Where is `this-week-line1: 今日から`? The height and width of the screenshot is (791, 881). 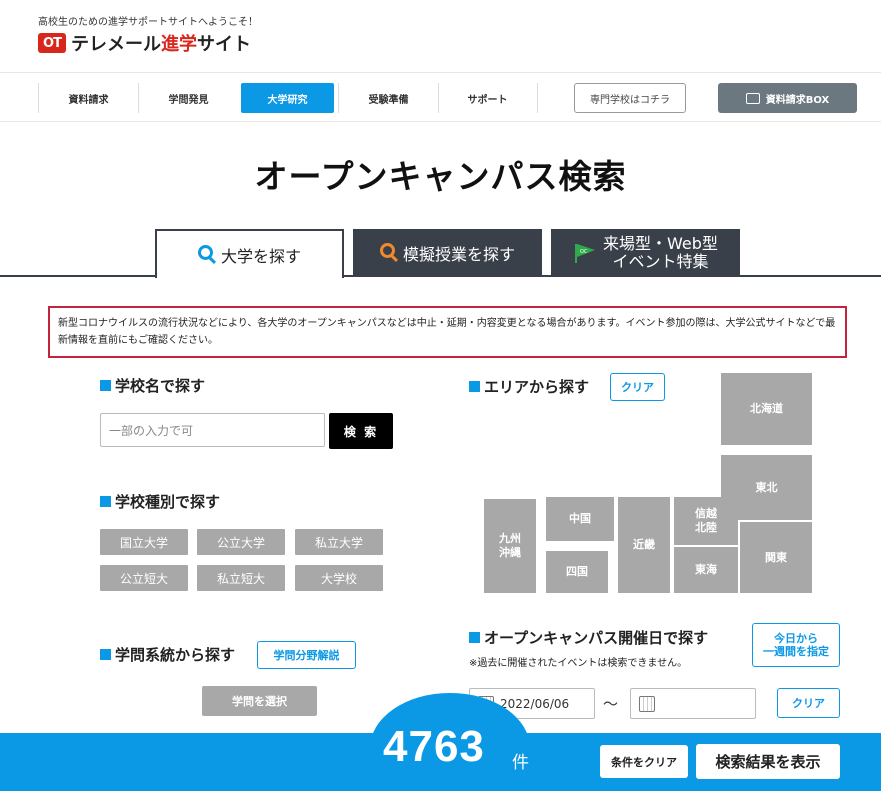 this-week-line1: 今日から is located at coordinates (796, 638).